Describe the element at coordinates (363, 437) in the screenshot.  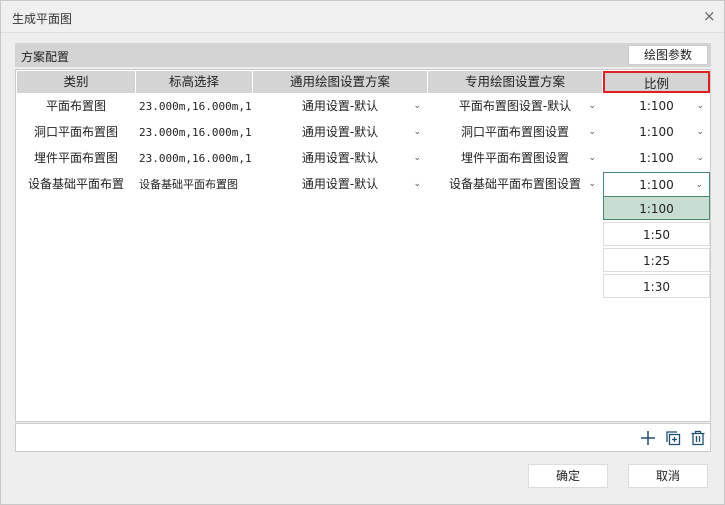
I see `table-toolbar` at that location.